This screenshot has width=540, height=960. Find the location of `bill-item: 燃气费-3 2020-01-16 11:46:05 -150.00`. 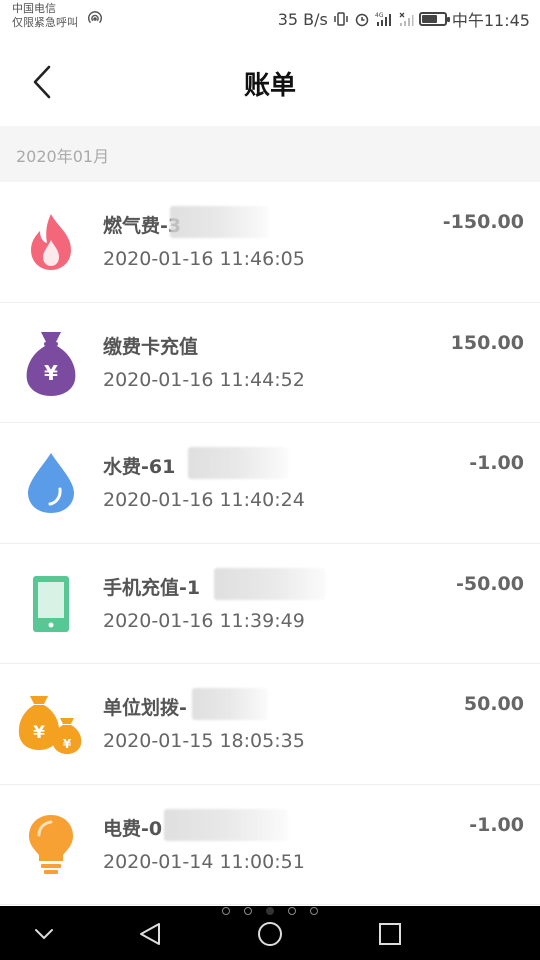

bill-item: 燃气费-3 2020-01-16 11:46:05 -150.00 is located at coordinates (270, 242).